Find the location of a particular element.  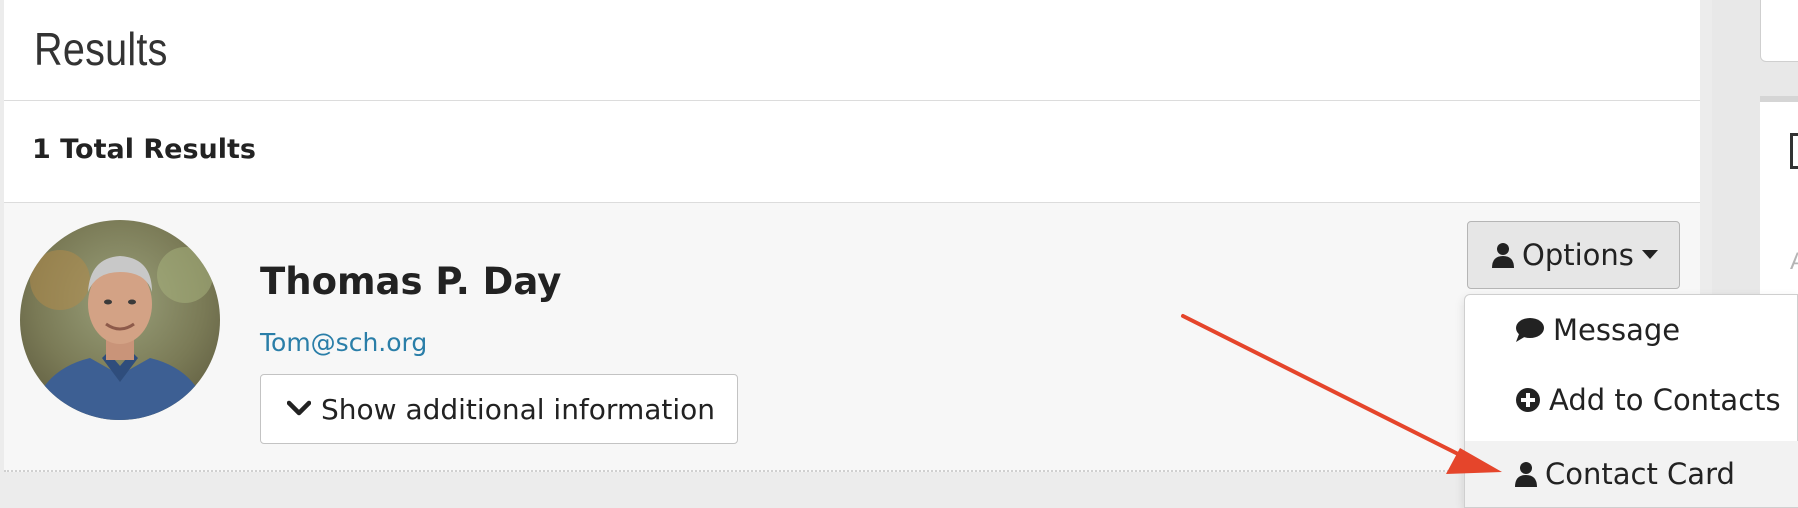

options-label: Options is located at coordinates (1578, 255).